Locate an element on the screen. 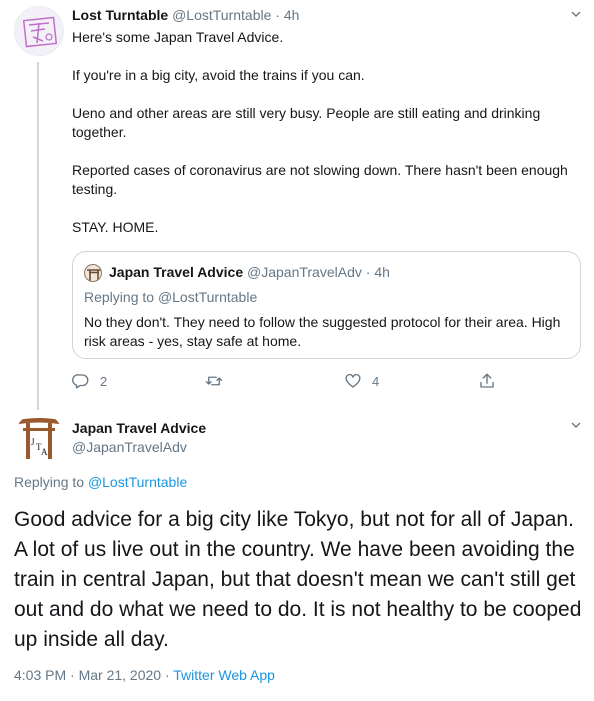 The width and height of the screenshot is (594, 701). quote-author-name: Japan Travel Advice is located at coordinates (176, 272).